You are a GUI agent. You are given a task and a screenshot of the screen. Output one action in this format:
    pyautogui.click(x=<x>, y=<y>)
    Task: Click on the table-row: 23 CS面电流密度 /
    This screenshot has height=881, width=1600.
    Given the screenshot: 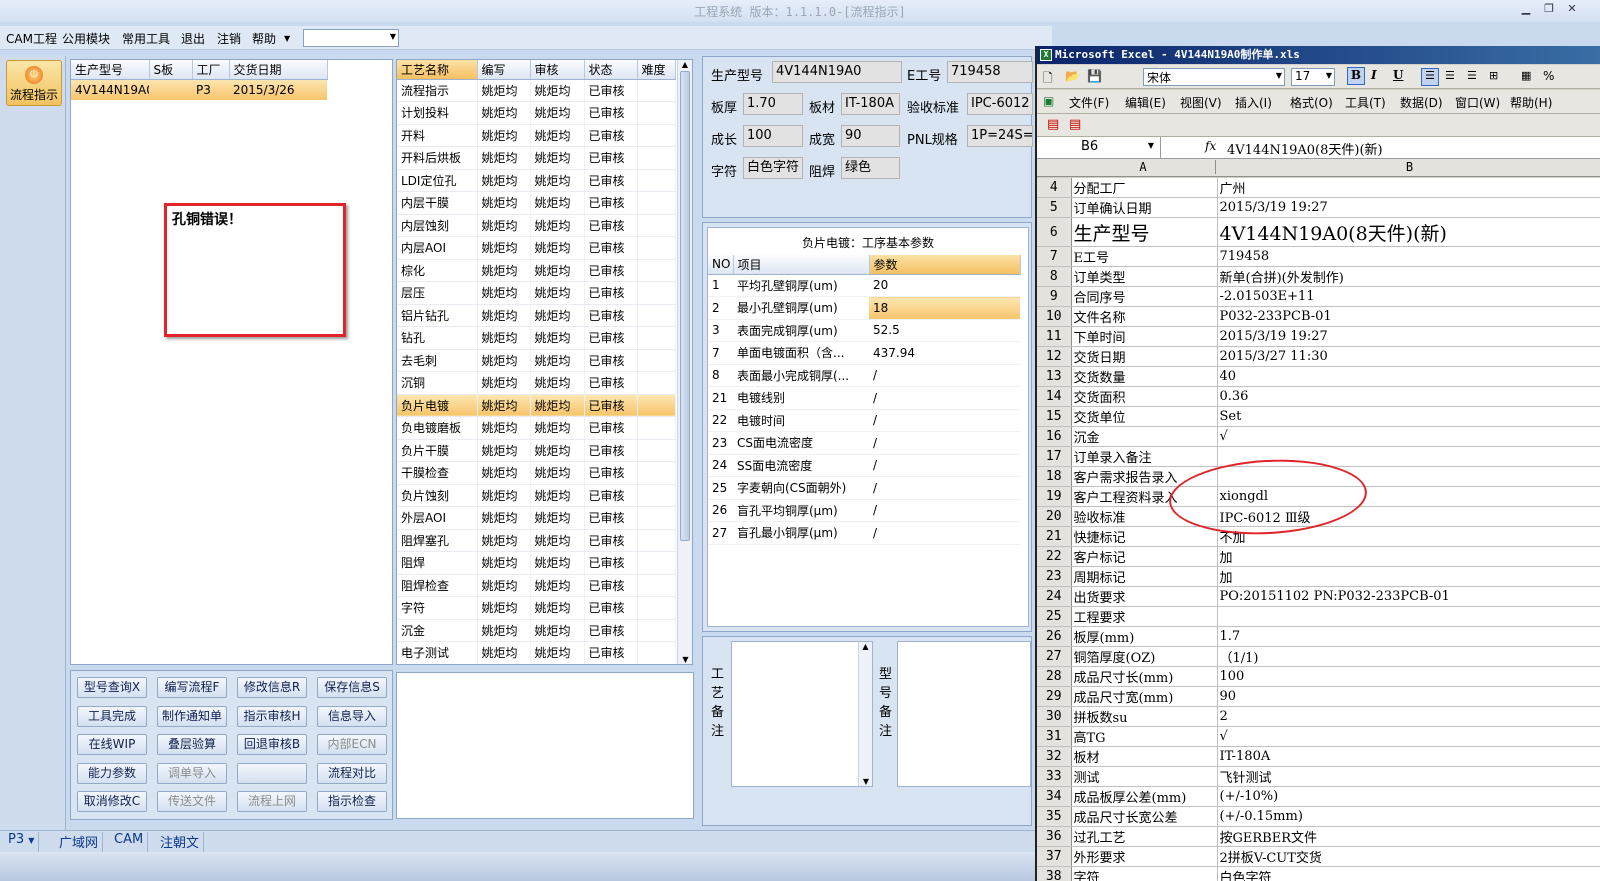 What is the action you would take?
    pyautogui.click(x=864, y=443)
    